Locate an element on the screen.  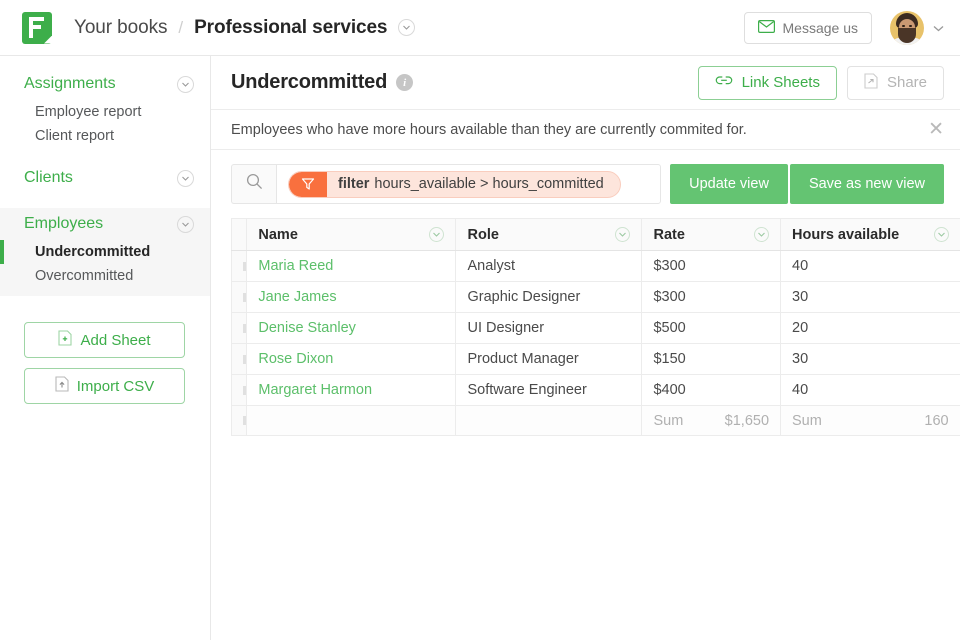
table-row: Denise Stanley UI Designer $500 20 10 is located at coordinates (595, 328).